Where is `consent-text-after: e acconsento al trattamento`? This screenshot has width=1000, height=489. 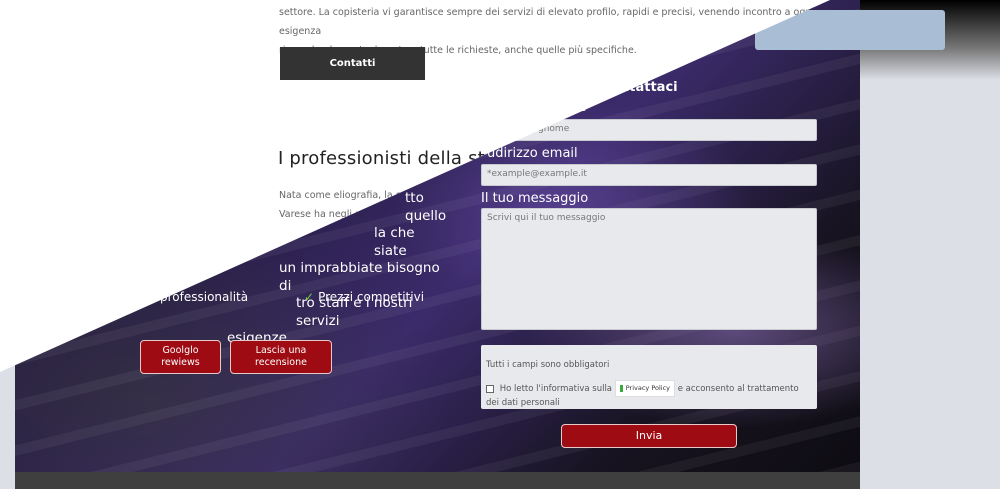 consent-text-after: e acconsento al trattamento is located at coordinates (738, 389).